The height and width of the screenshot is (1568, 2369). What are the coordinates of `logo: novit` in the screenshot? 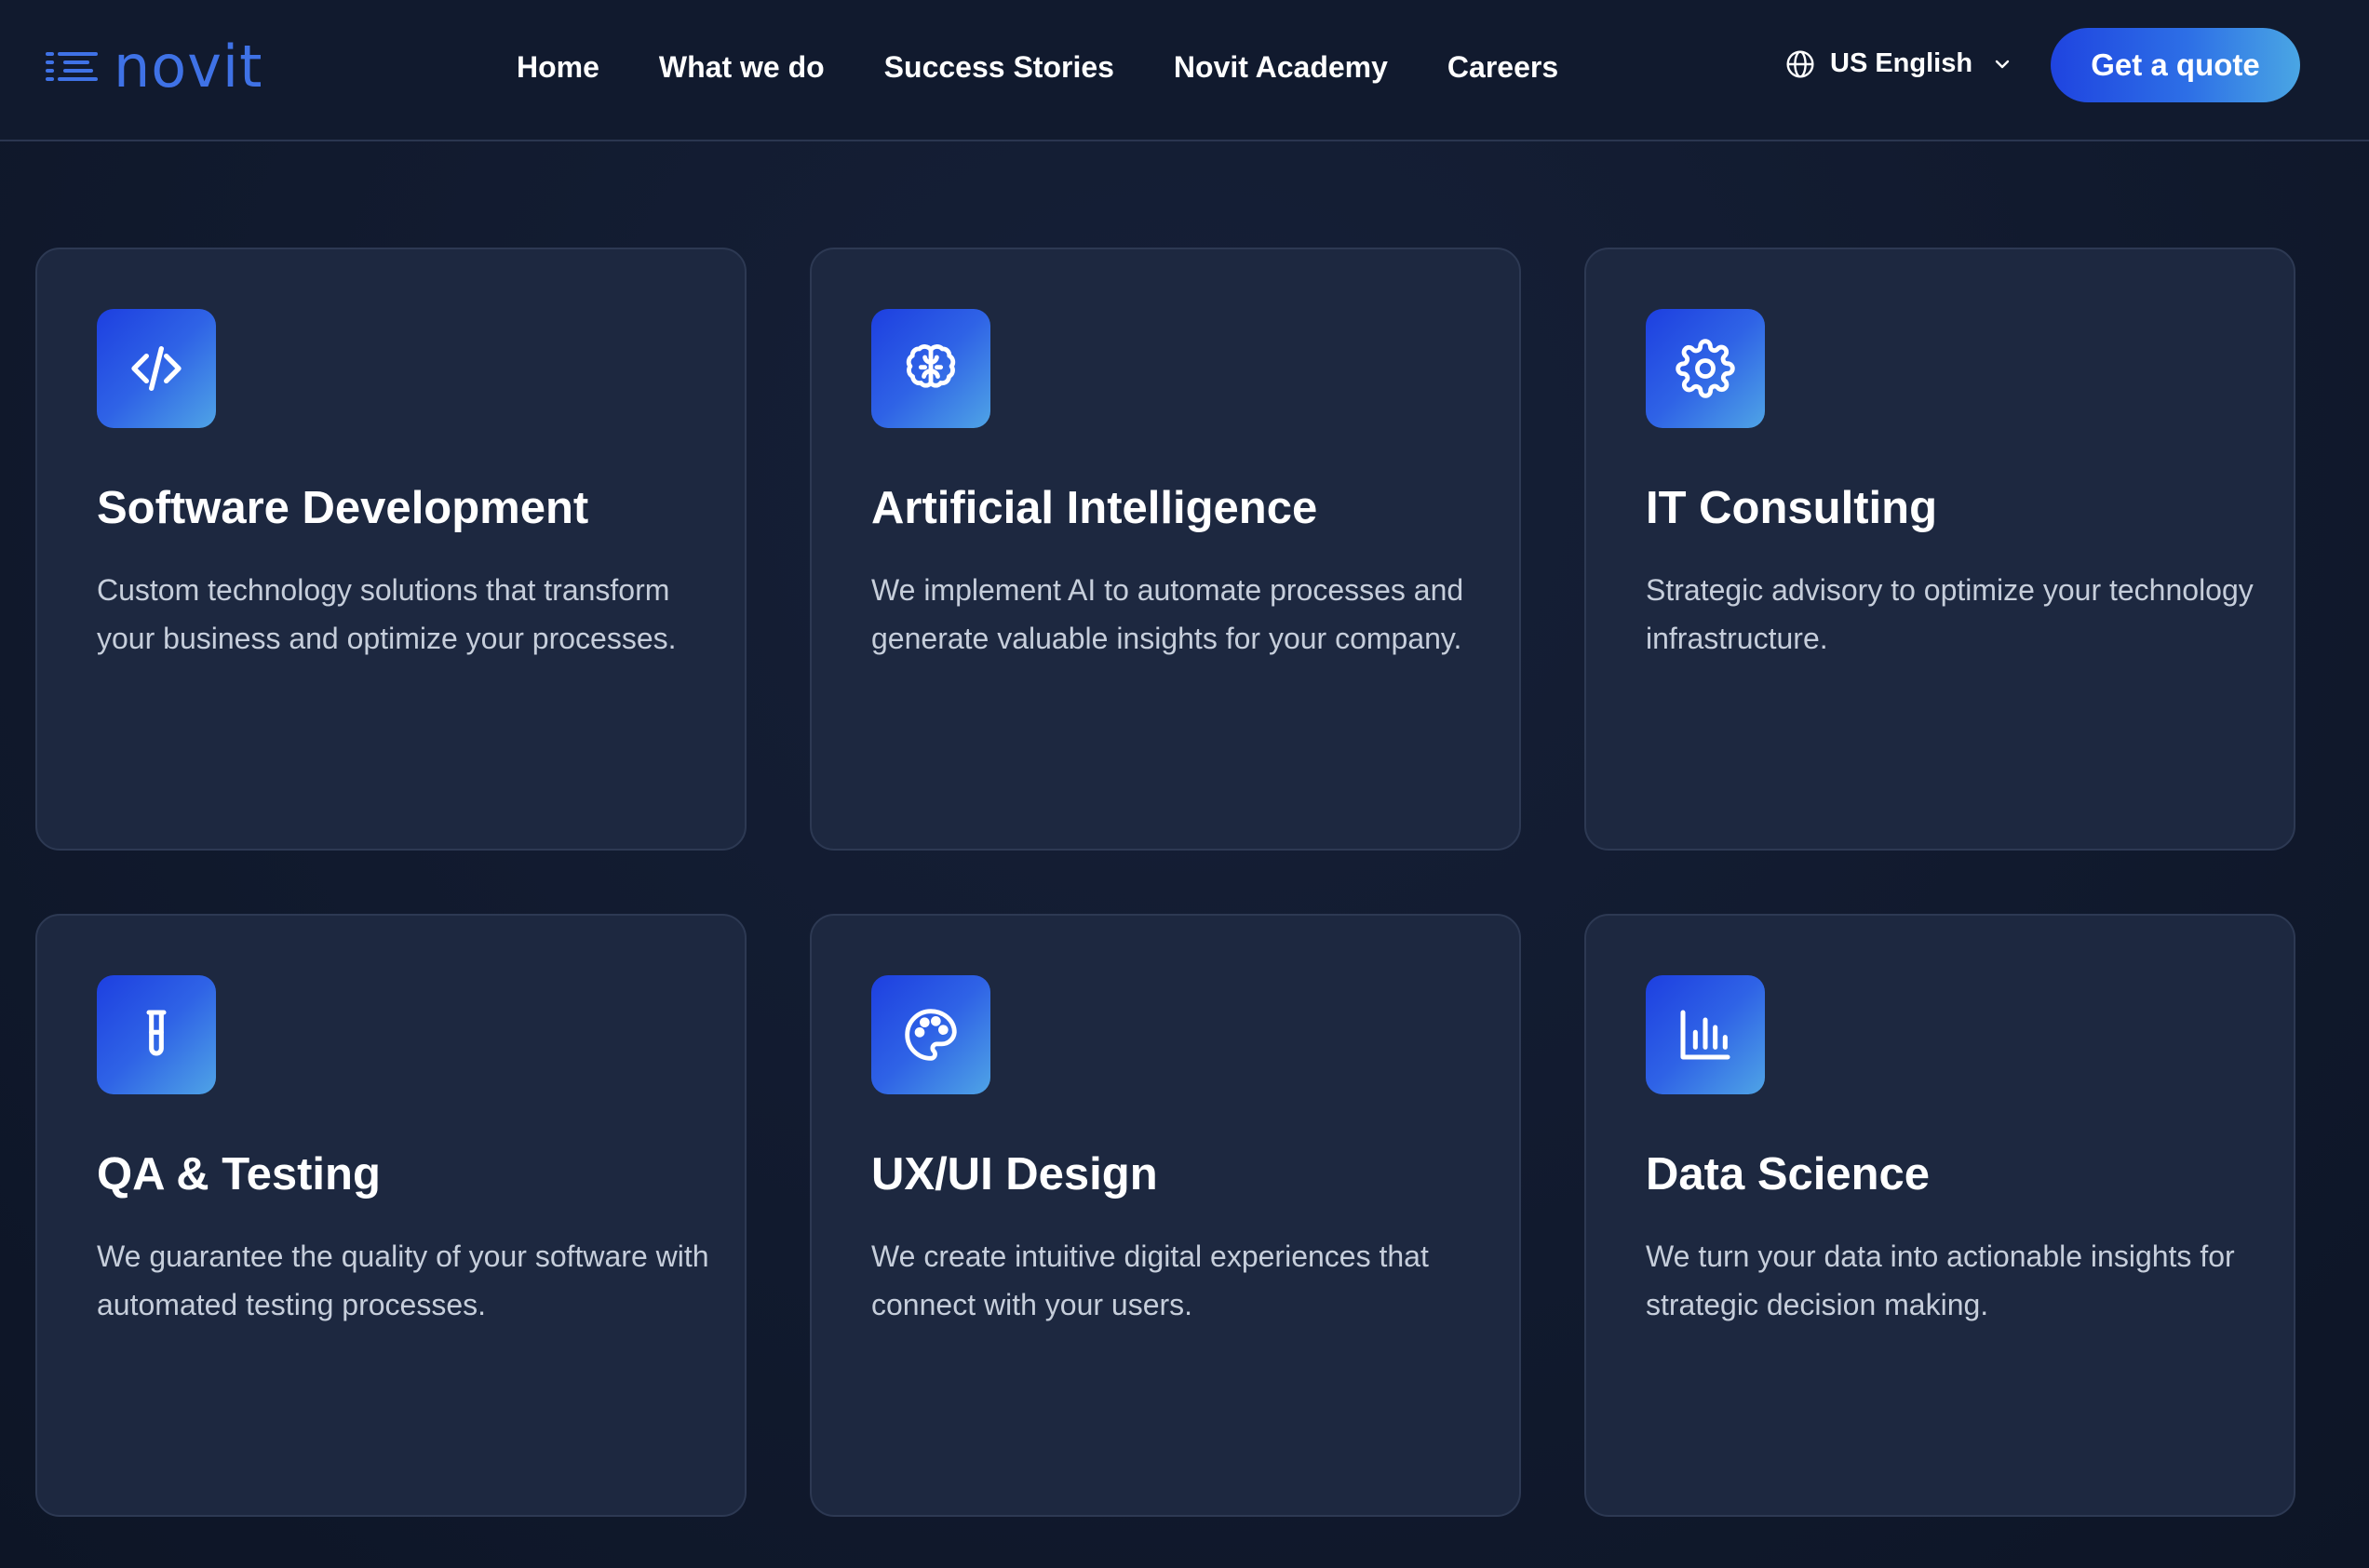 It's located at (154, 67).